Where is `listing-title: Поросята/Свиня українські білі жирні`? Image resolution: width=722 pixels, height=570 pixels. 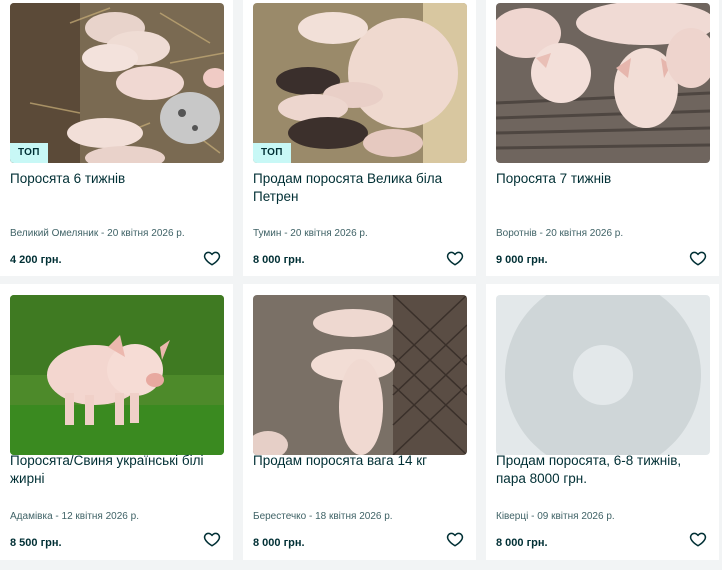 listing-title: Поросята/Свиня українські білі жирні is located at coordinates (116, 470).